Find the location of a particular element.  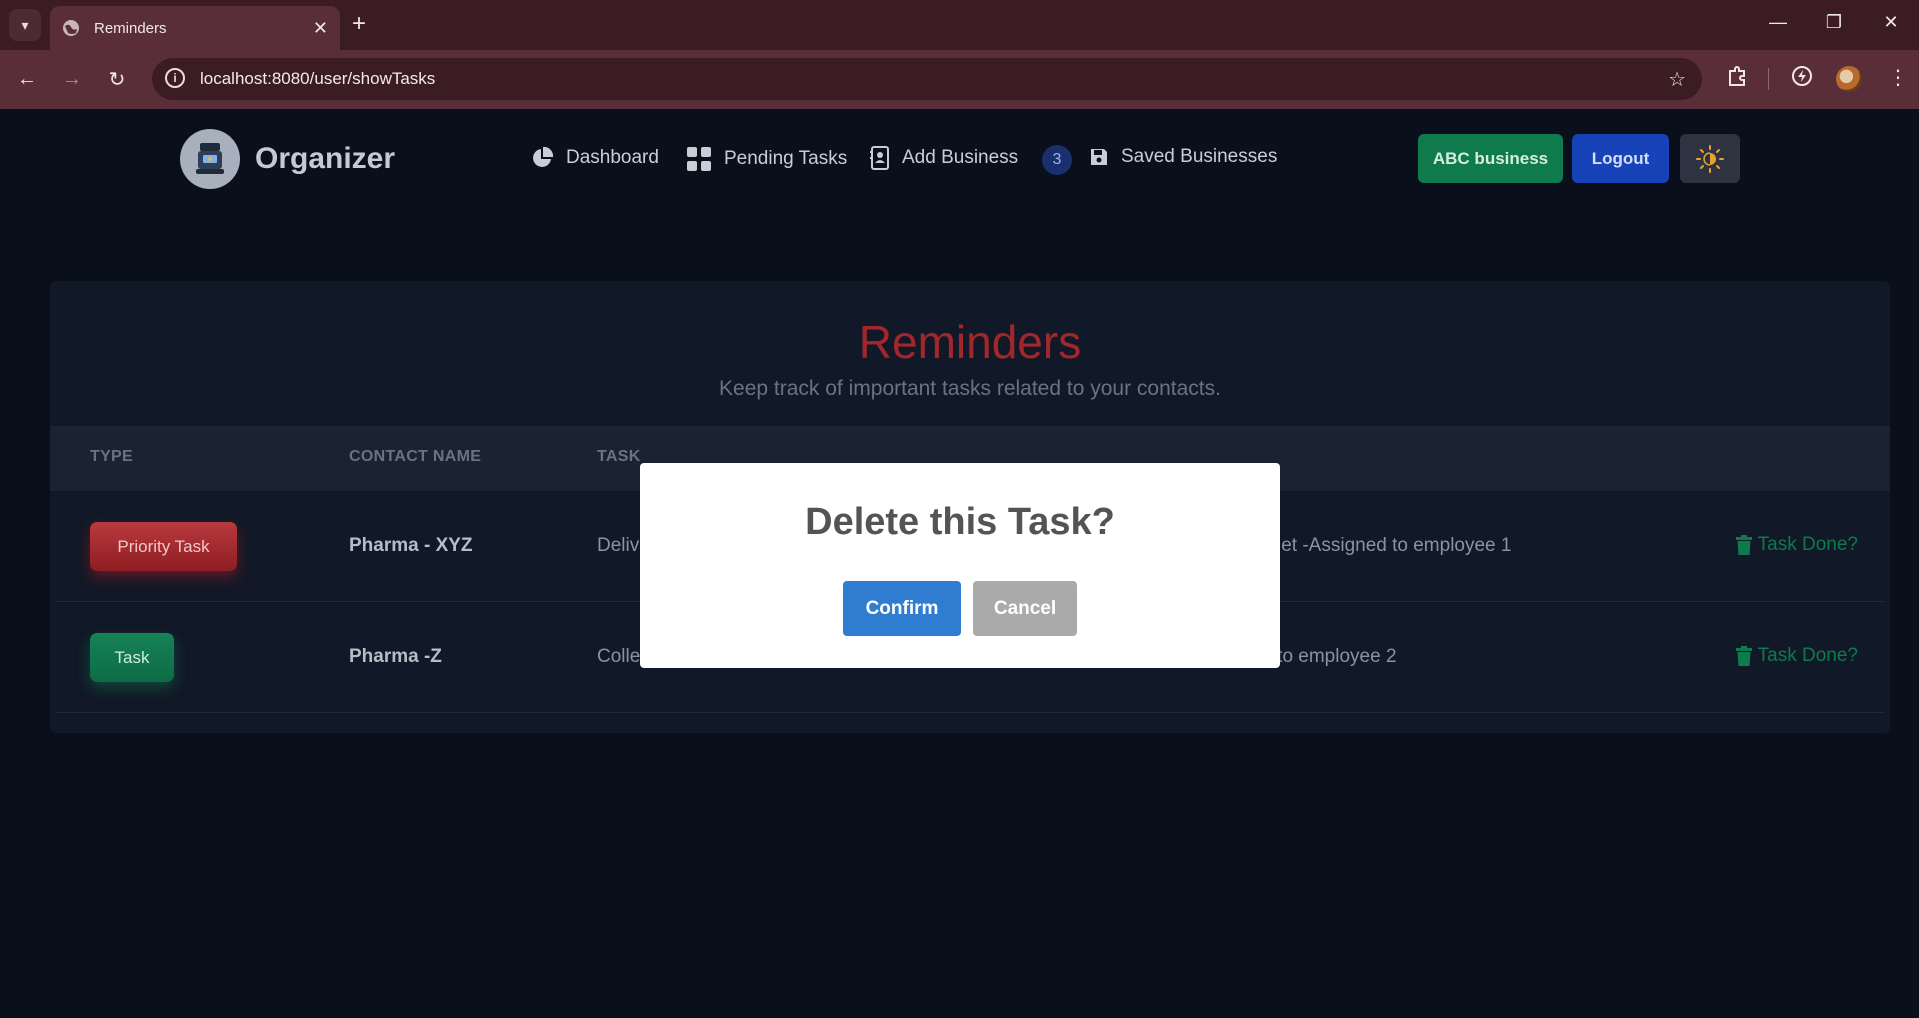

close-icon: ✕ is located at coordinates (320, 28).